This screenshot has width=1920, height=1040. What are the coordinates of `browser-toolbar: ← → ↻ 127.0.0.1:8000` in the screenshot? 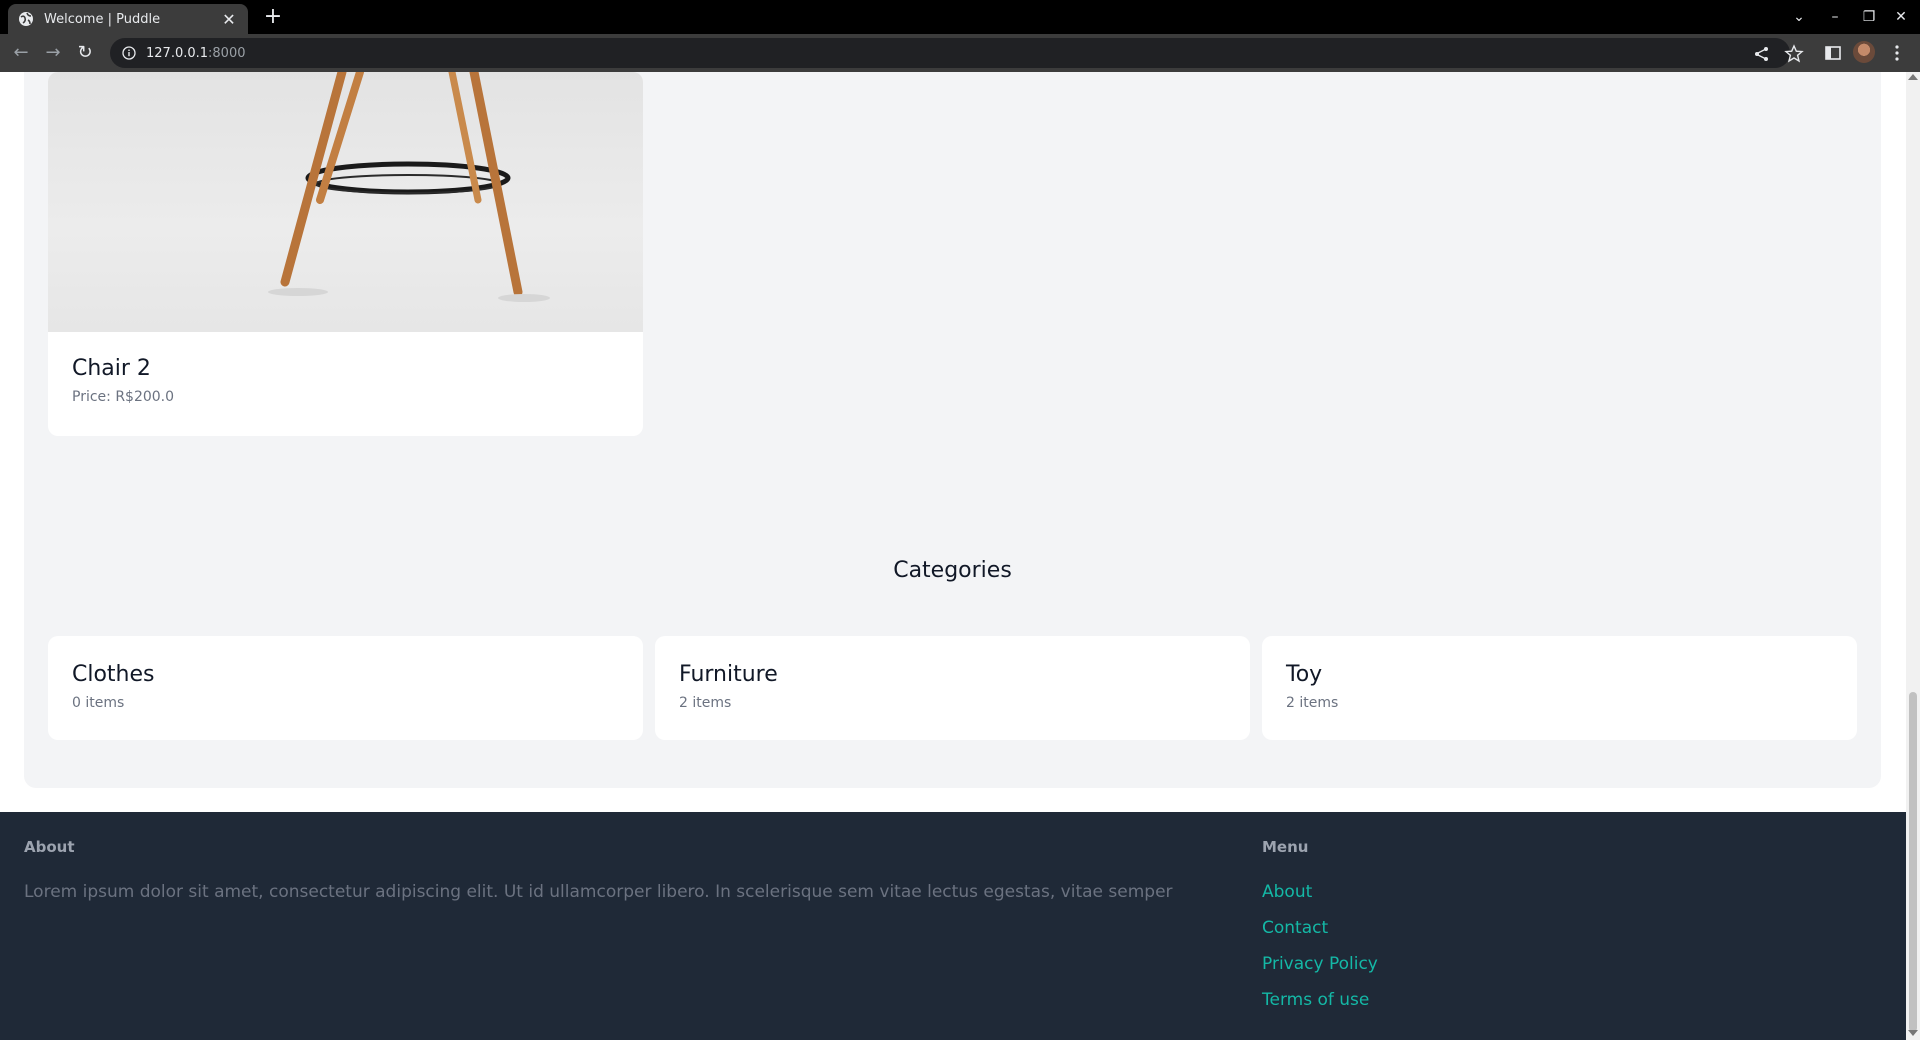 It's located at (960, 53).